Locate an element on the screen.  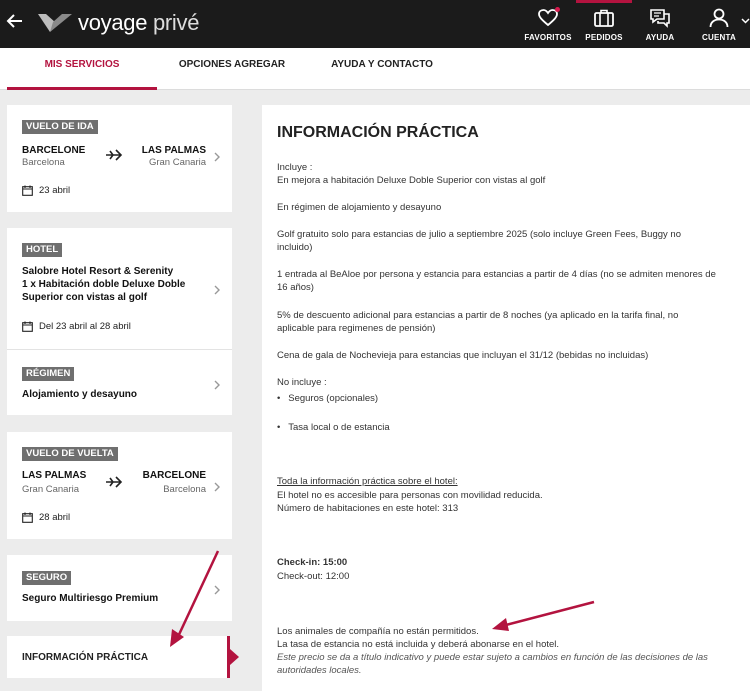
exclude-text: Tasa local o de estancia is located at coordinates (339, 427).